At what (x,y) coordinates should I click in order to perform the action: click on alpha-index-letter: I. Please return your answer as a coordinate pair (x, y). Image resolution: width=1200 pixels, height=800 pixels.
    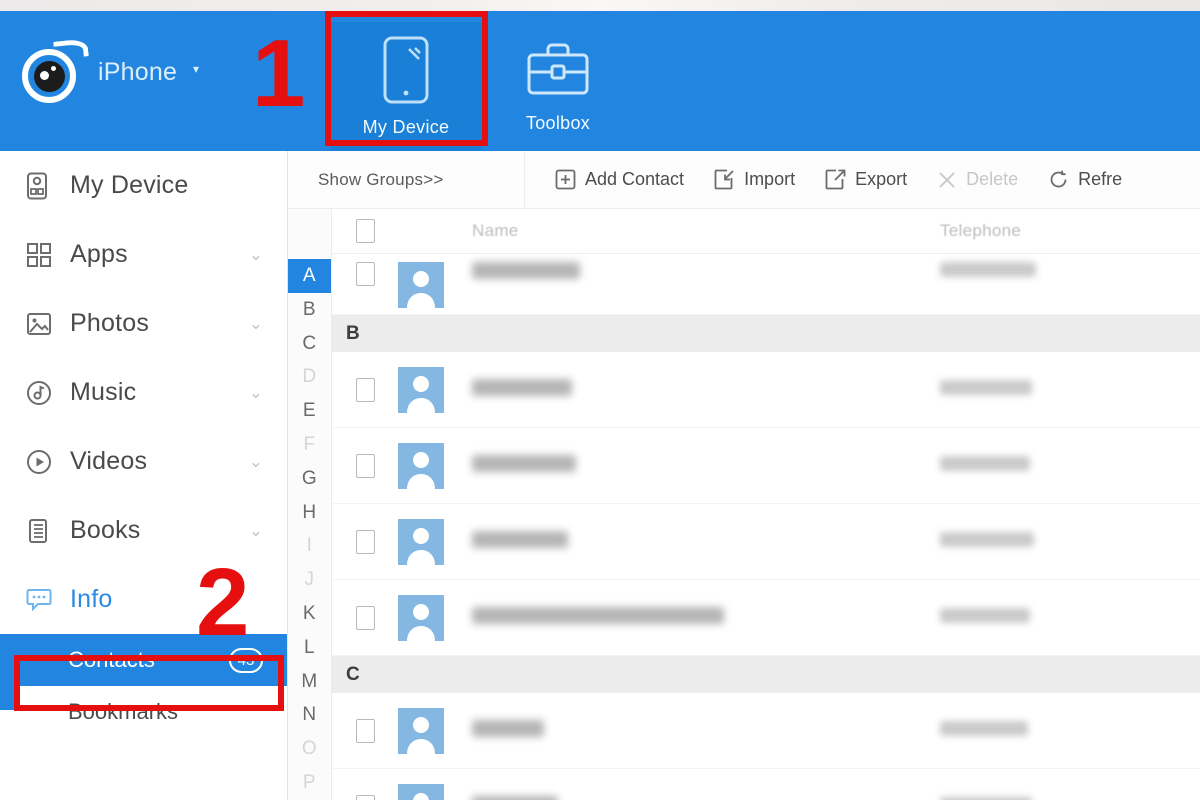
    Looking at the image, I should click on (309, 546).